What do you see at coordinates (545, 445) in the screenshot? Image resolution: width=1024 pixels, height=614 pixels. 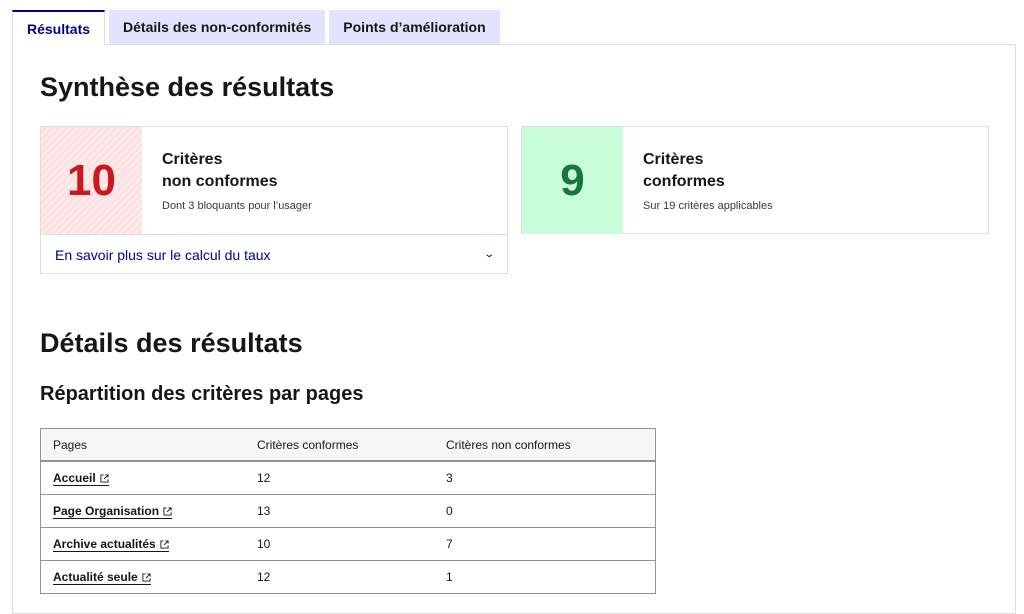 I see `header-non-conformes: Critères non conformes` at bounding box center [545, 445].